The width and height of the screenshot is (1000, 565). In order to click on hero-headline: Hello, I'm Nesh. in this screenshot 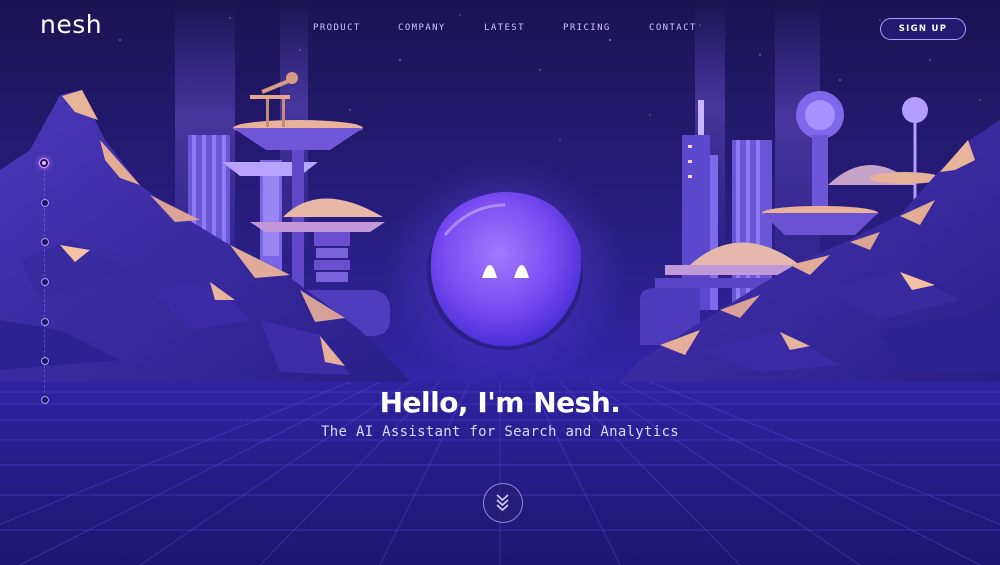, I will do `click(500, 402)`.